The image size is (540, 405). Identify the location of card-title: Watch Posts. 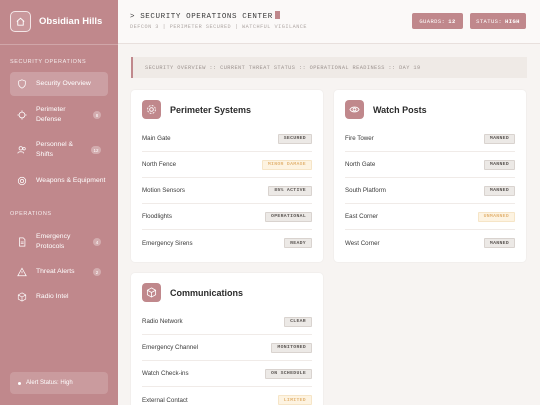
(400, 109).